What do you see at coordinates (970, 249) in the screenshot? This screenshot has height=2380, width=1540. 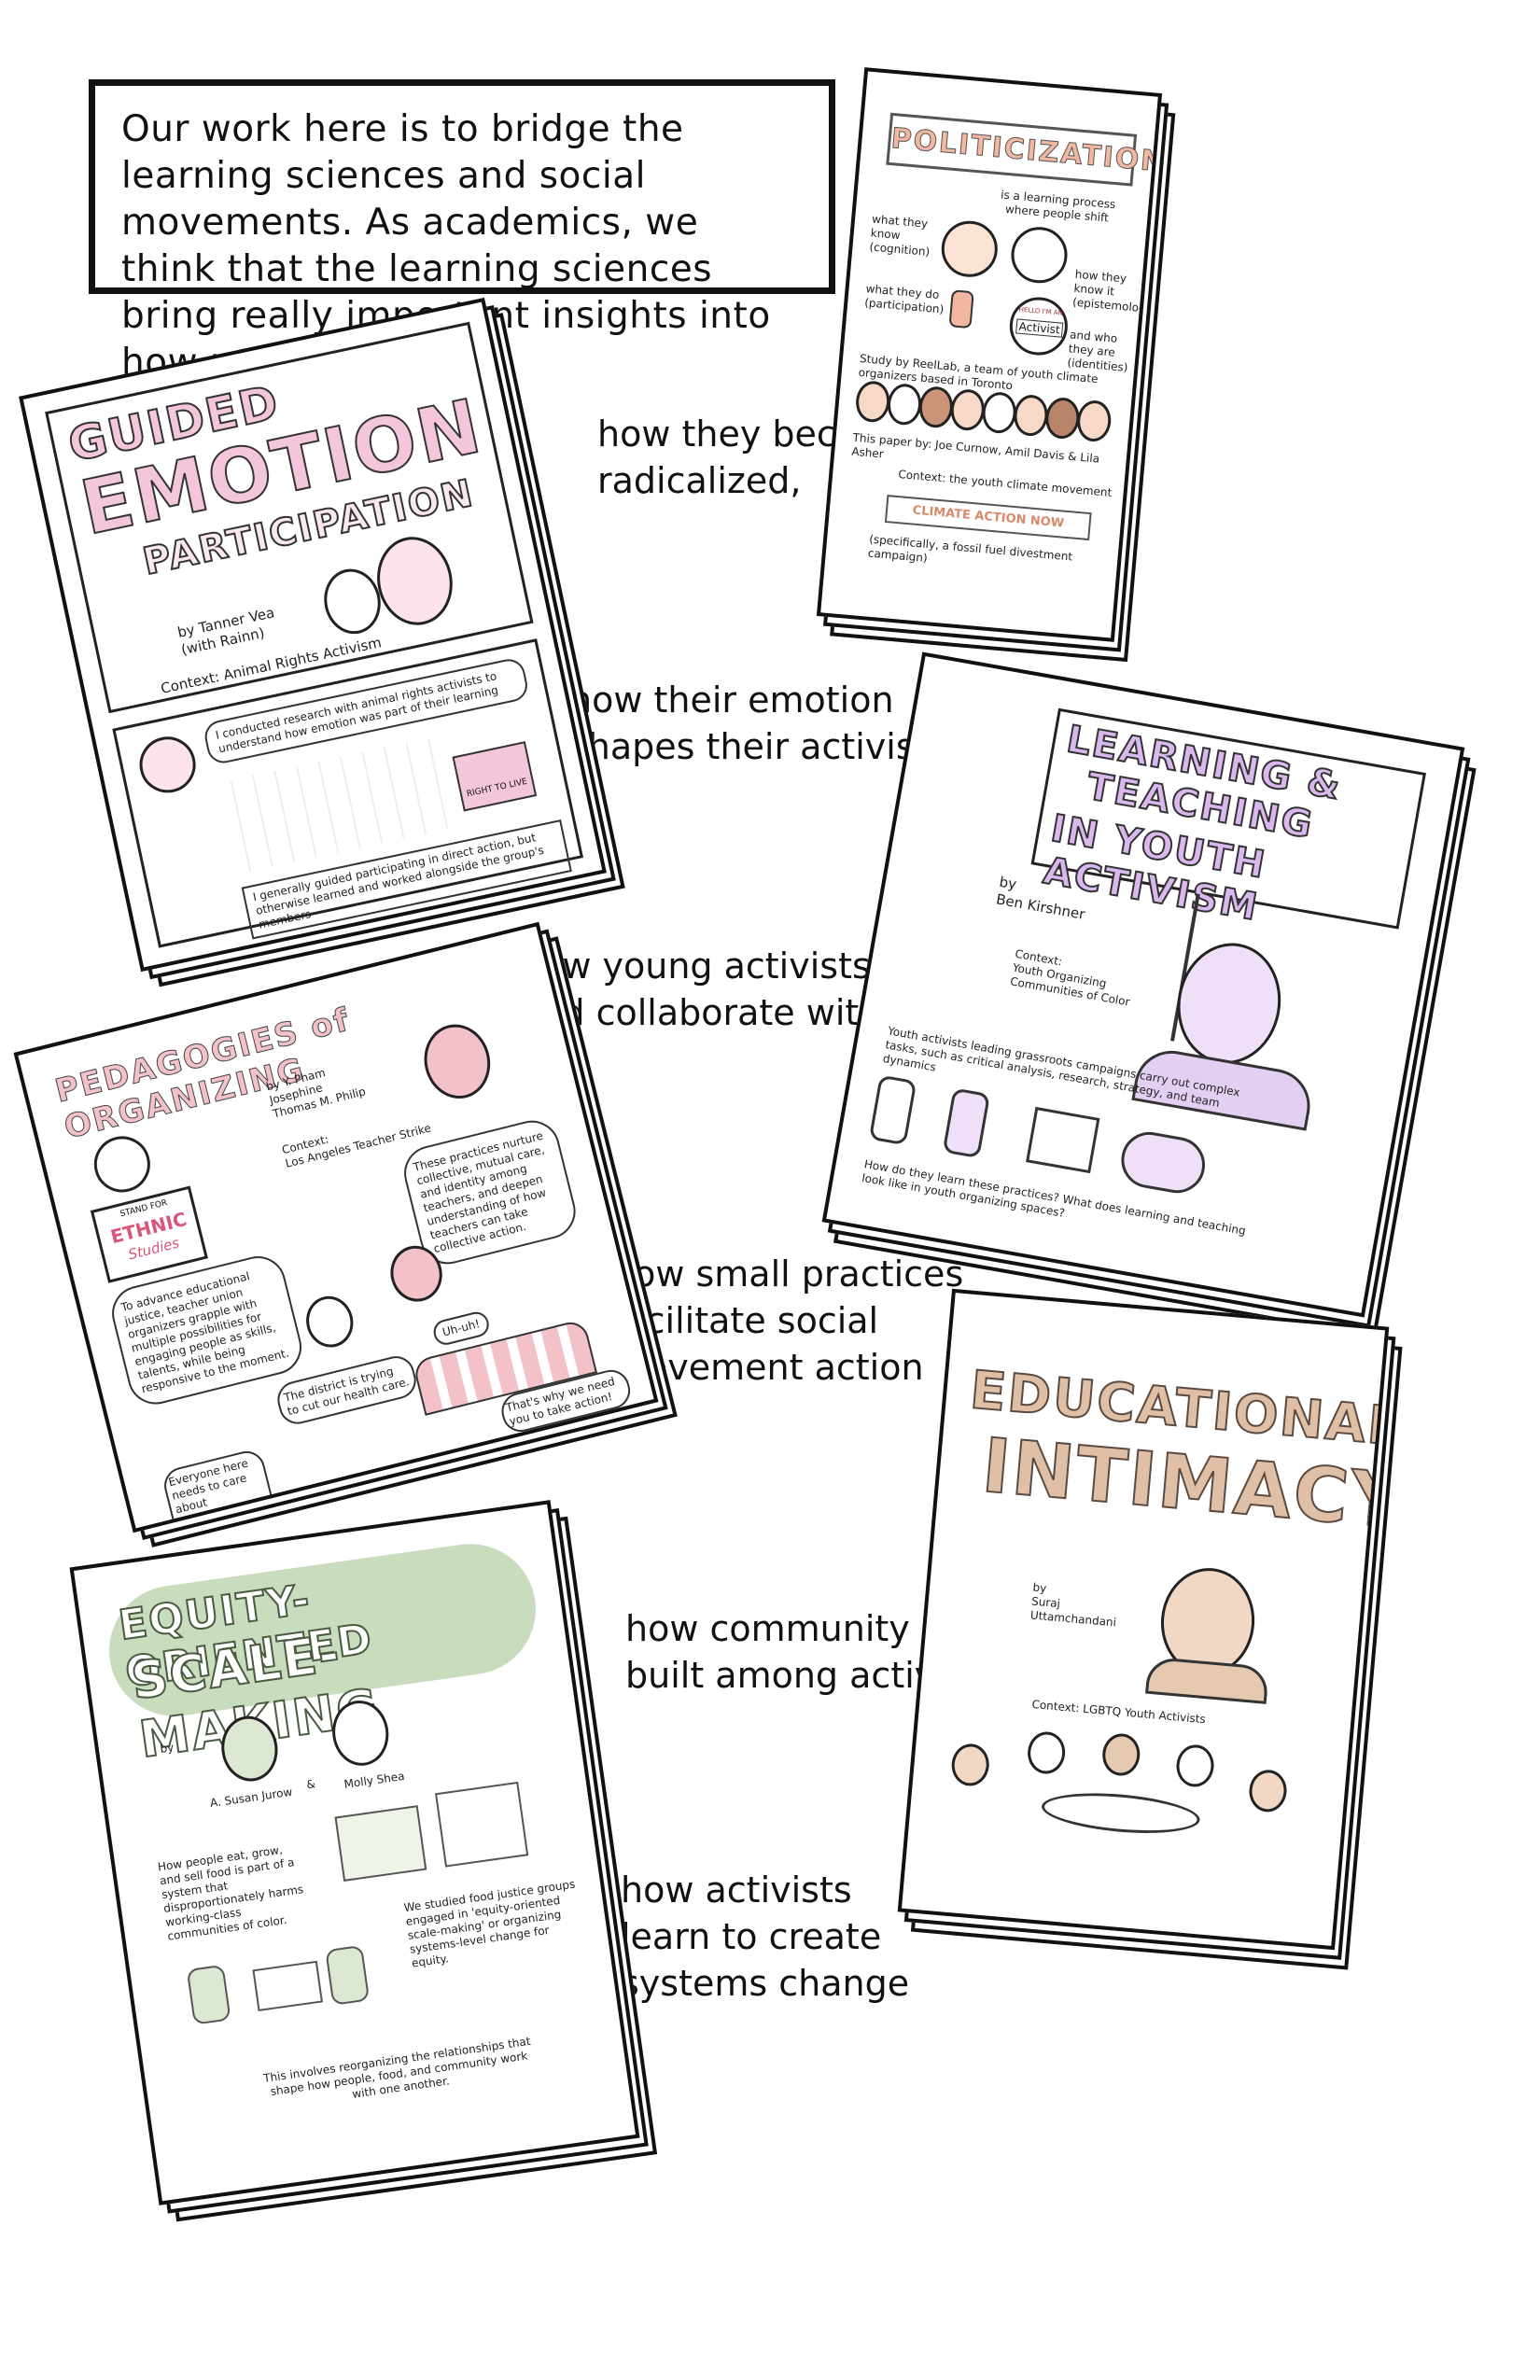 I see `brain-icon` at bounding box center [970, 249].